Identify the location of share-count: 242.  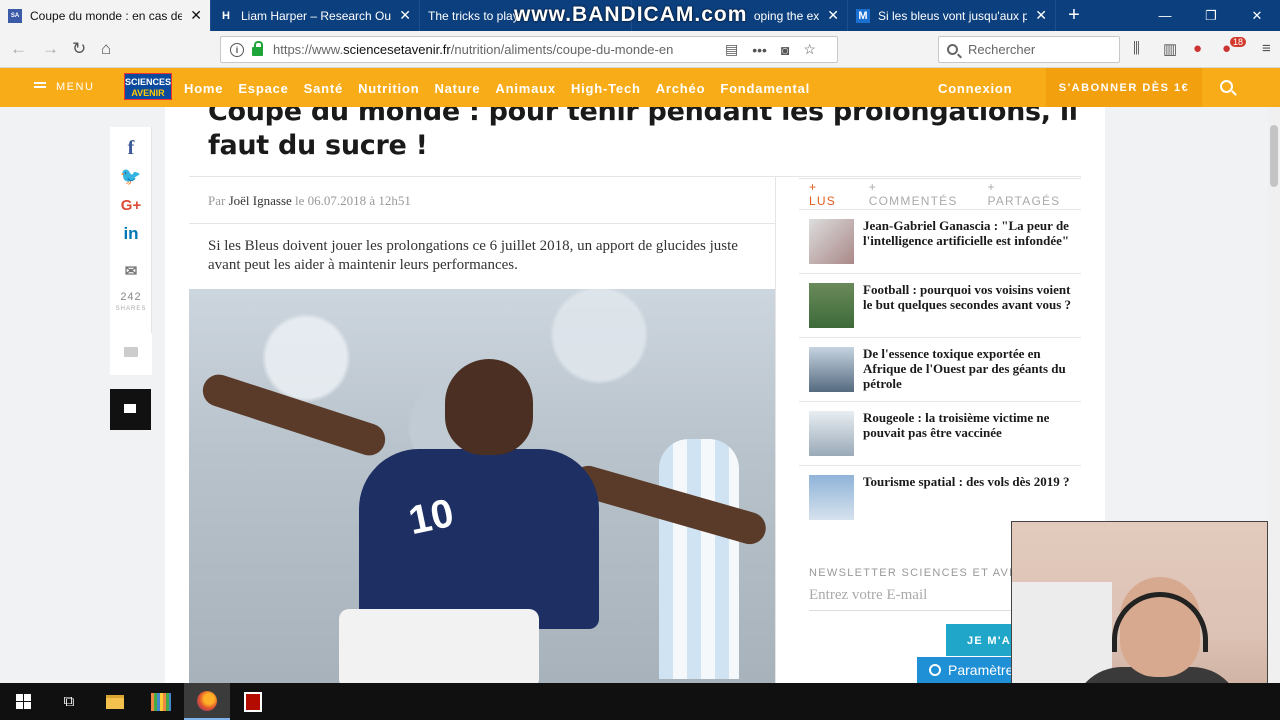
(131, 297).